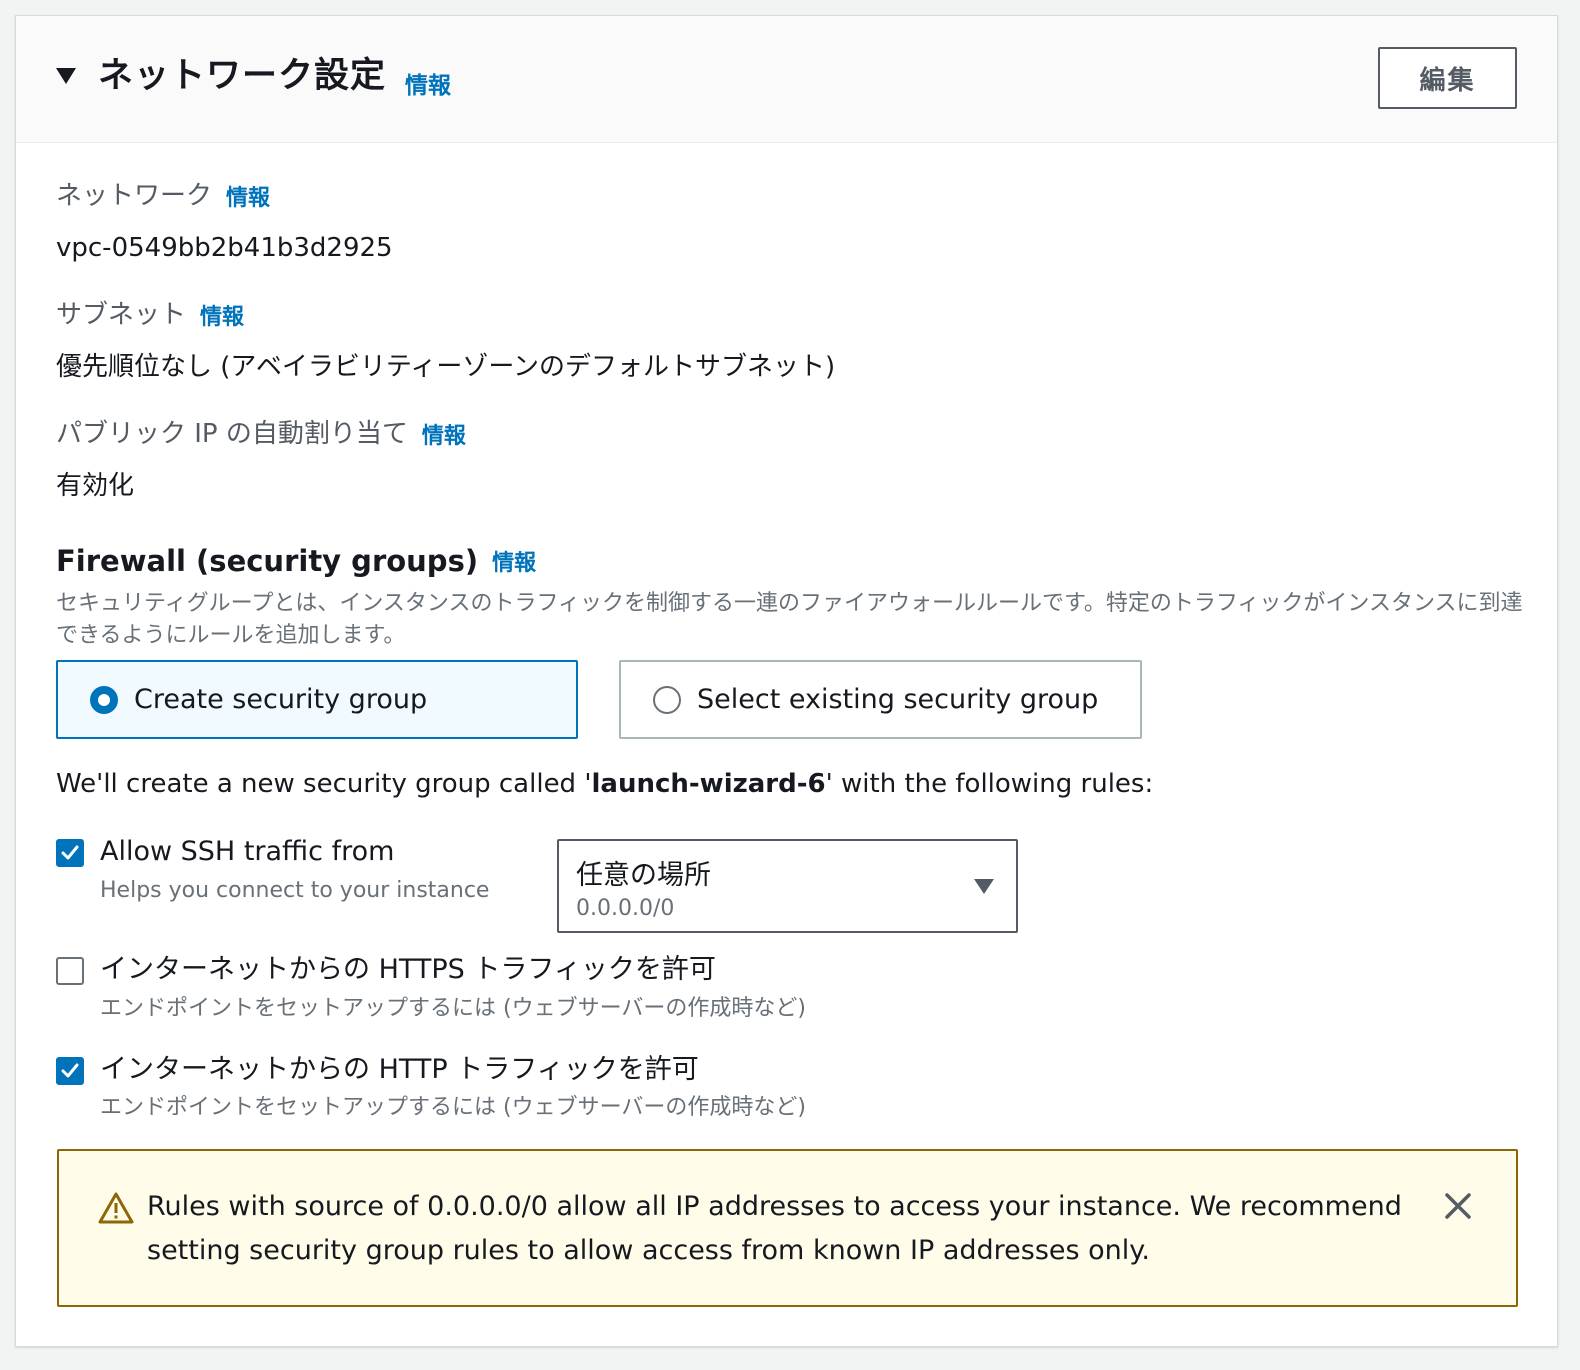 This screenshot has width=1580, height=1370. I want to click on firewall-title-row: Firewall (security groups) 情報, so click(296, 561).